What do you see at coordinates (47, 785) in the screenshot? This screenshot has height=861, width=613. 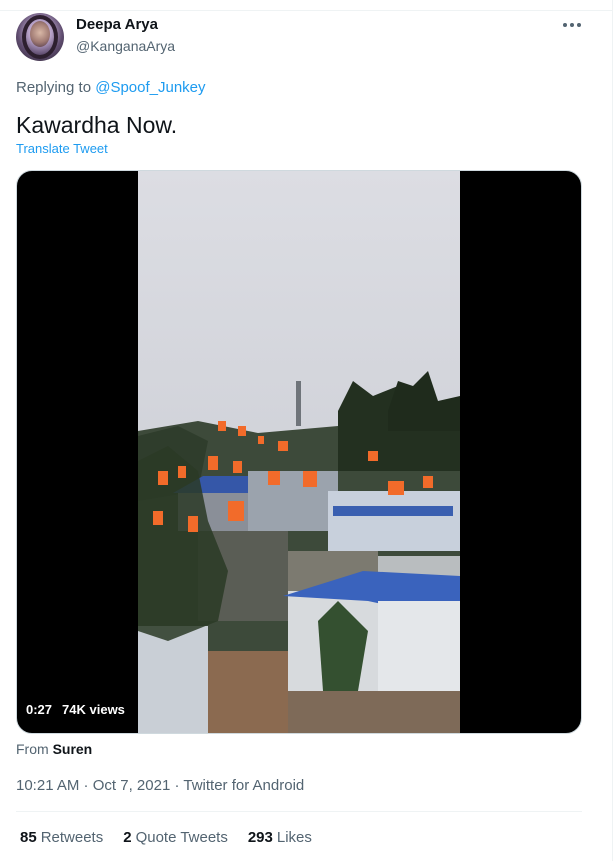 I see `tweet-time: 10:21 AM` at bounding box center [47, 785].